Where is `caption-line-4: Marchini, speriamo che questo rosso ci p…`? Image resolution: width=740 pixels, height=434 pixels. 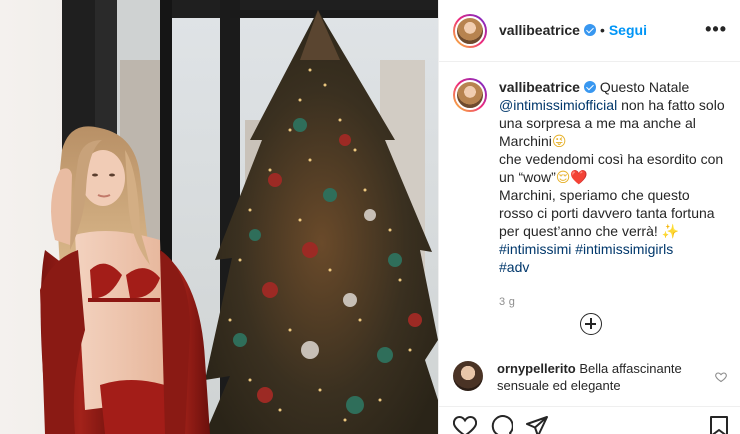 caption-line-4: Marchini, speriamo che questo rosso ci p… is located at coordinates (607, 213).